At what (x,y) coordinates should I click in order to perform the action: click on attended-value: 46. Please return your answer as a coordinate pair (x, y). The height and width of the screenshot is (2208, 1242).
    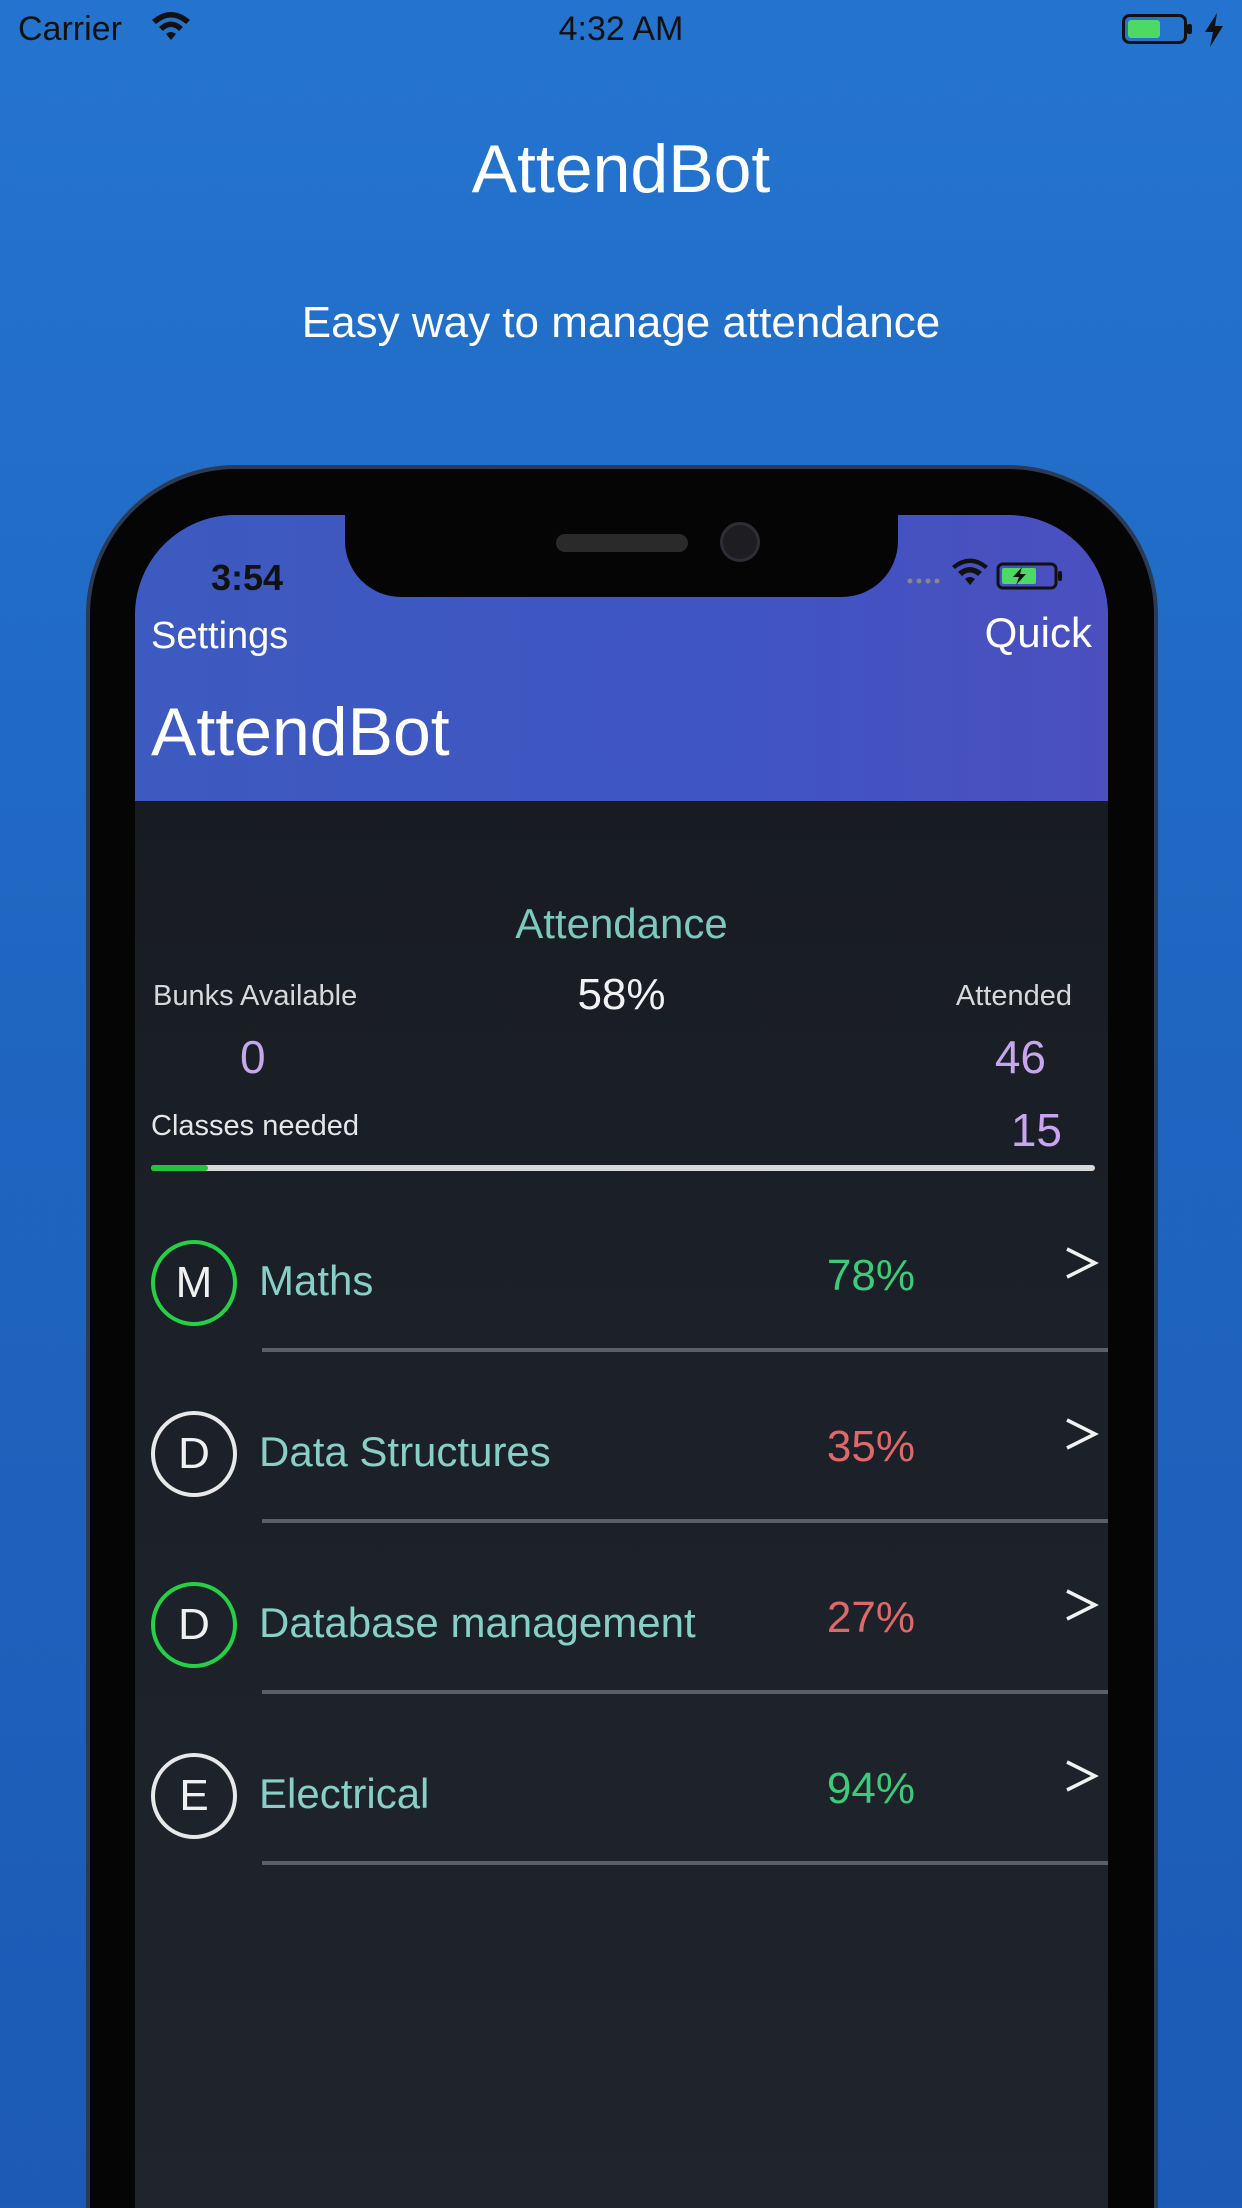
    Looking at the image, I should click on (1020, 1057).